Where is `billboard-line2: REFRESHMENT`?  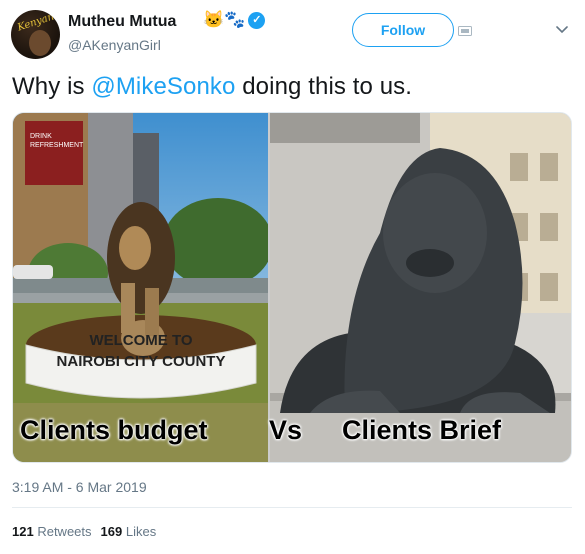 billboard-line2: REFRESHMENT is located at coordinates (57, 145).